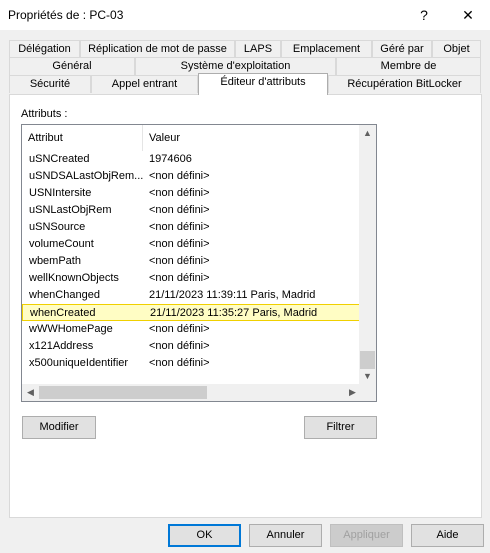 This screenshot has width=490, height=553. I want to click on attribute-name: whenCreated, so click(63, 313).